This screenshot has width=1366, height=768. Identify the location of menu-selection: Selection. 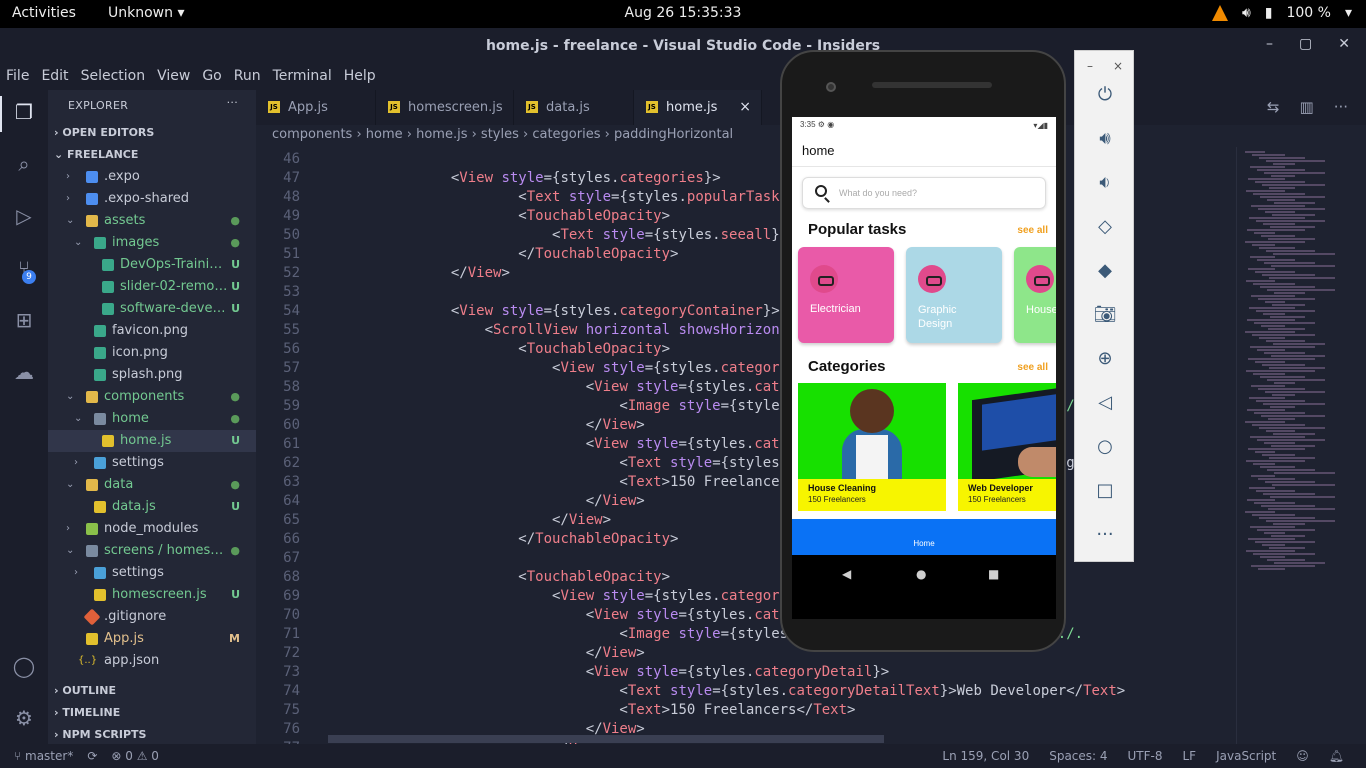
(113, 79).